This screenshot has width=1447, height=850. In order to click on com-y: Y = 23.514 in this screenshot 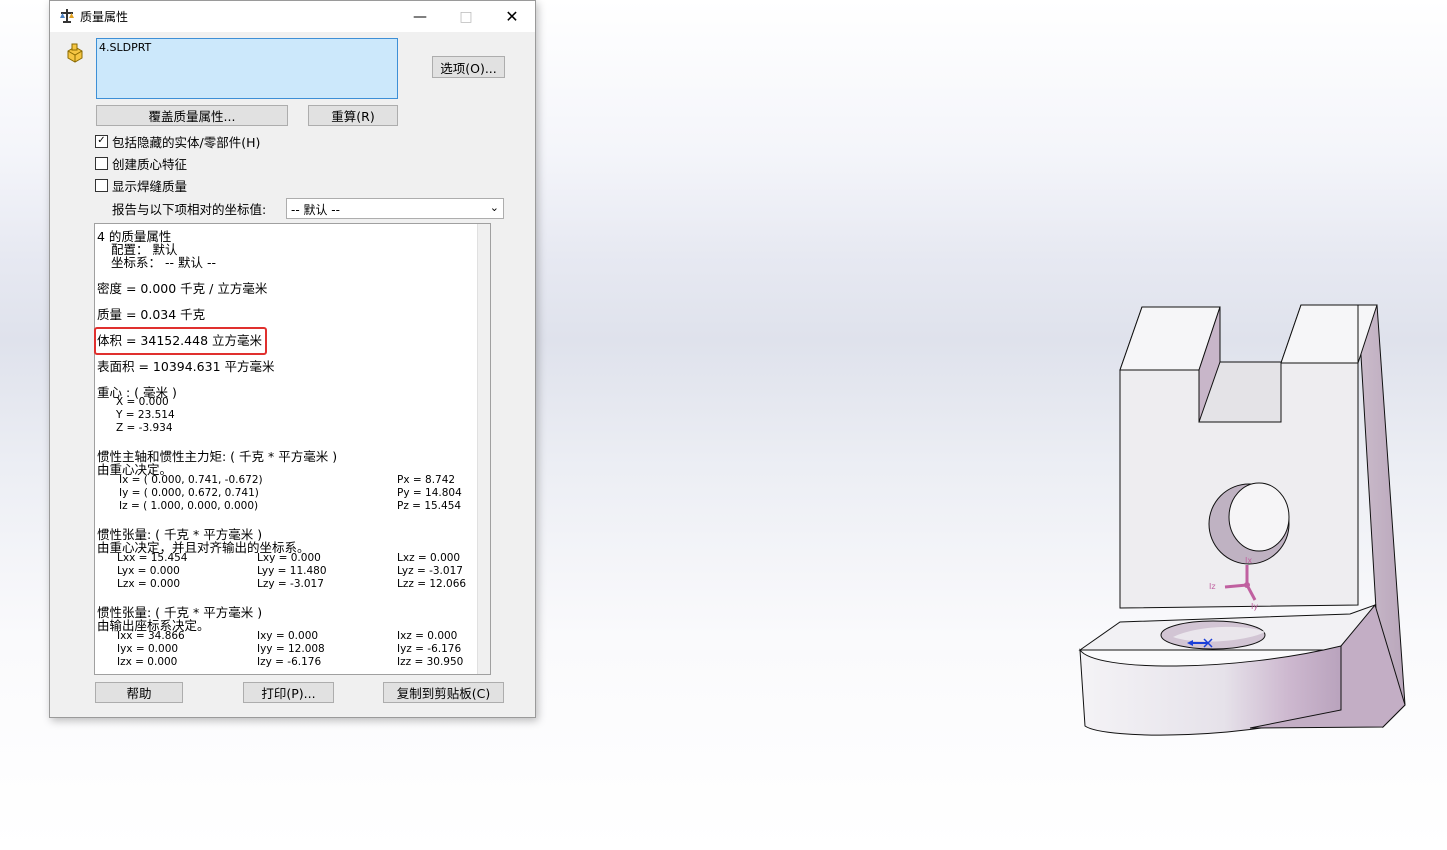, I will do `click(145, 415)`.